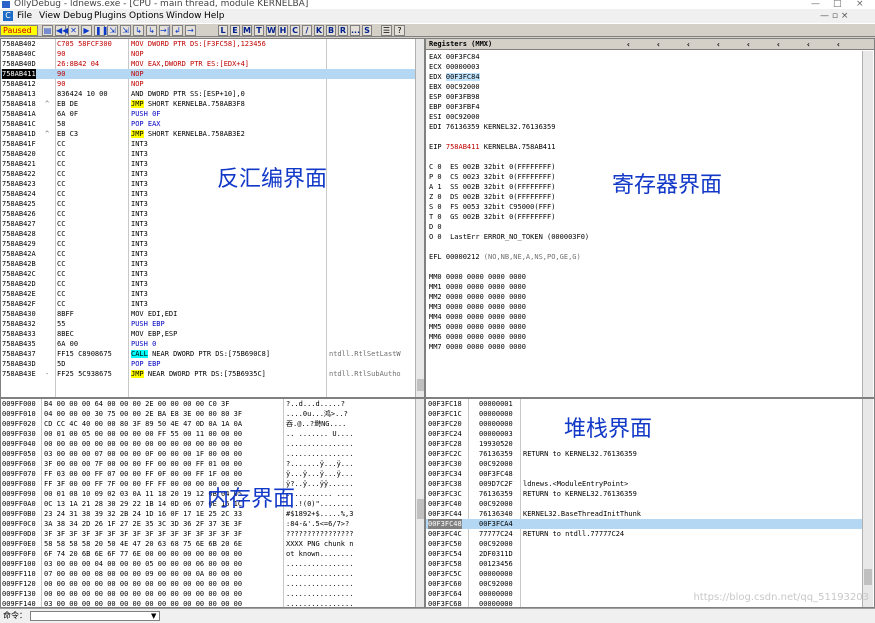 The width and height of the screenshot is (875, 623). I want to click on register-line: EBX 00C92000, so click(454, 87).